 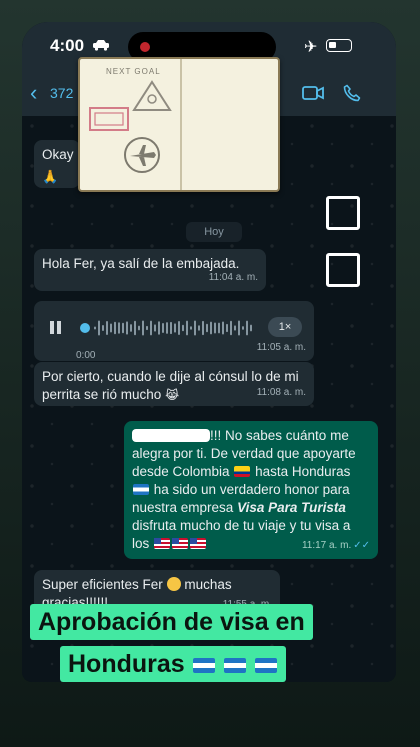 What do you see at coordinates (61, 93) in the screenshot?
I see `contact-name: 372` at bounding box center [61, 93].